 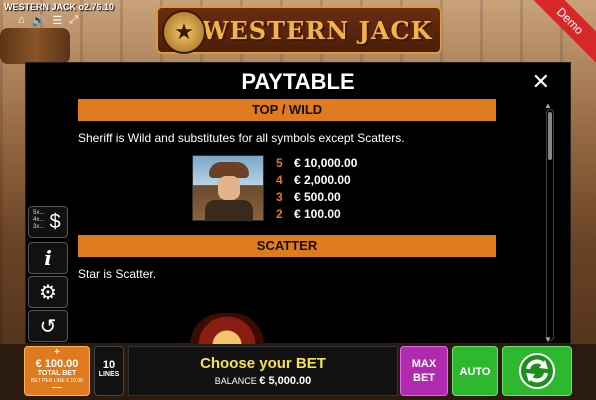 I want to click on pay-row: 5 € 10,000.00, so click(x=317, y=163).